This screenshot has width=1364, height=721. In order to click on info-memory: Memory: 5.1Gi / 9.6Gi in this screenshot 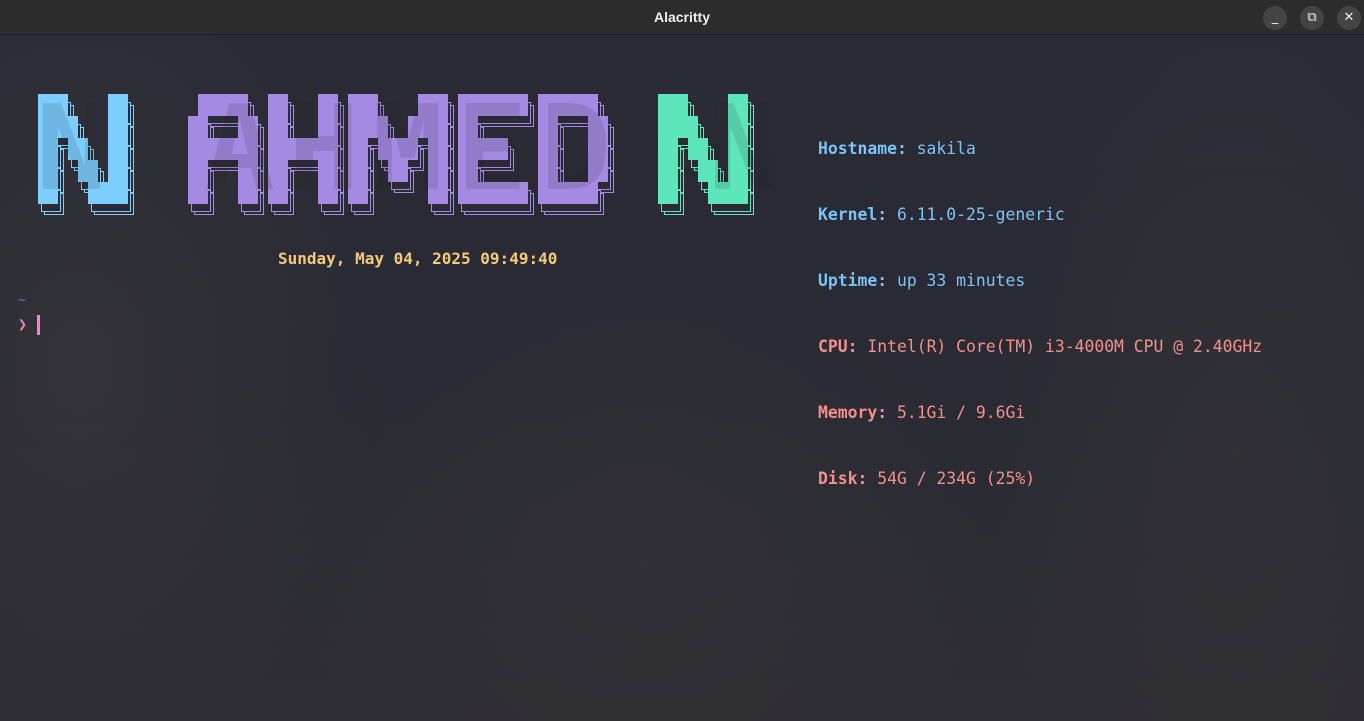, I will do `click(922, 412)`.